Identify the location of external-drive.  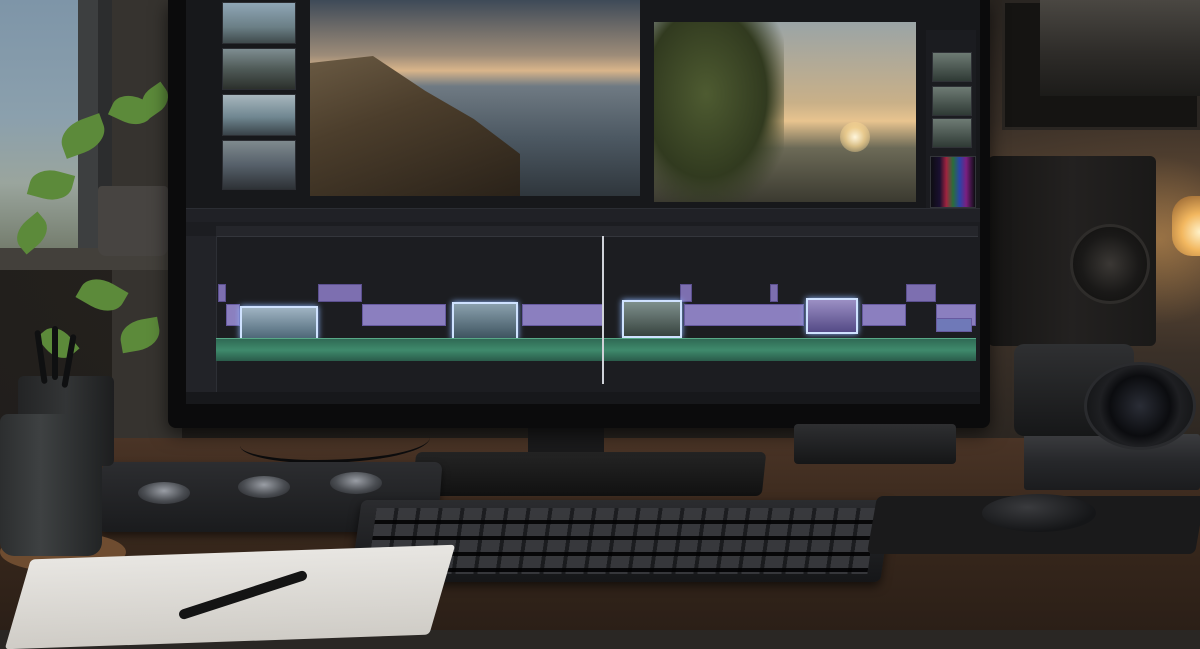
(875, 444).